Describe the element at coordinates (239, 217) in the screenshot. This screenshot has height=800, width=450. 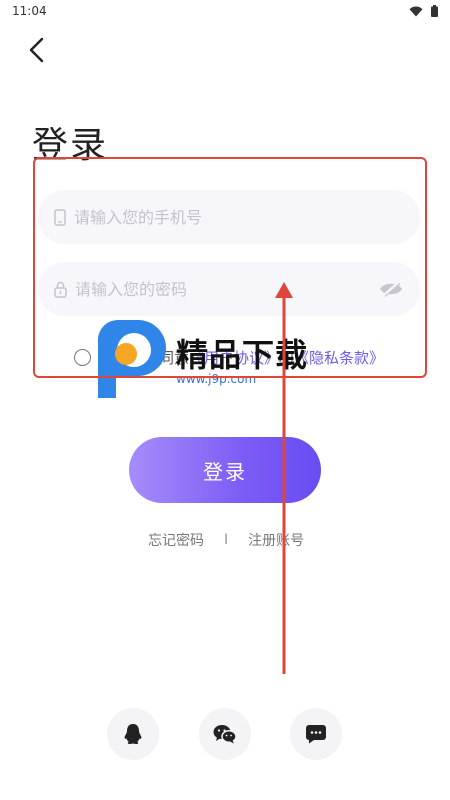
I see `phone-input` at that location.